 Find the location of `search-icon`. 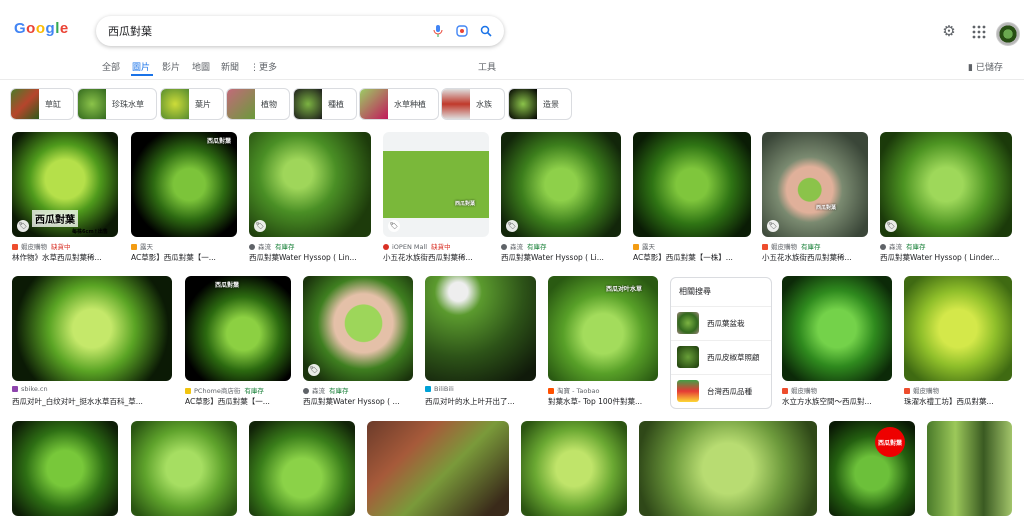

search-icon is located at coordinates (486, 31).